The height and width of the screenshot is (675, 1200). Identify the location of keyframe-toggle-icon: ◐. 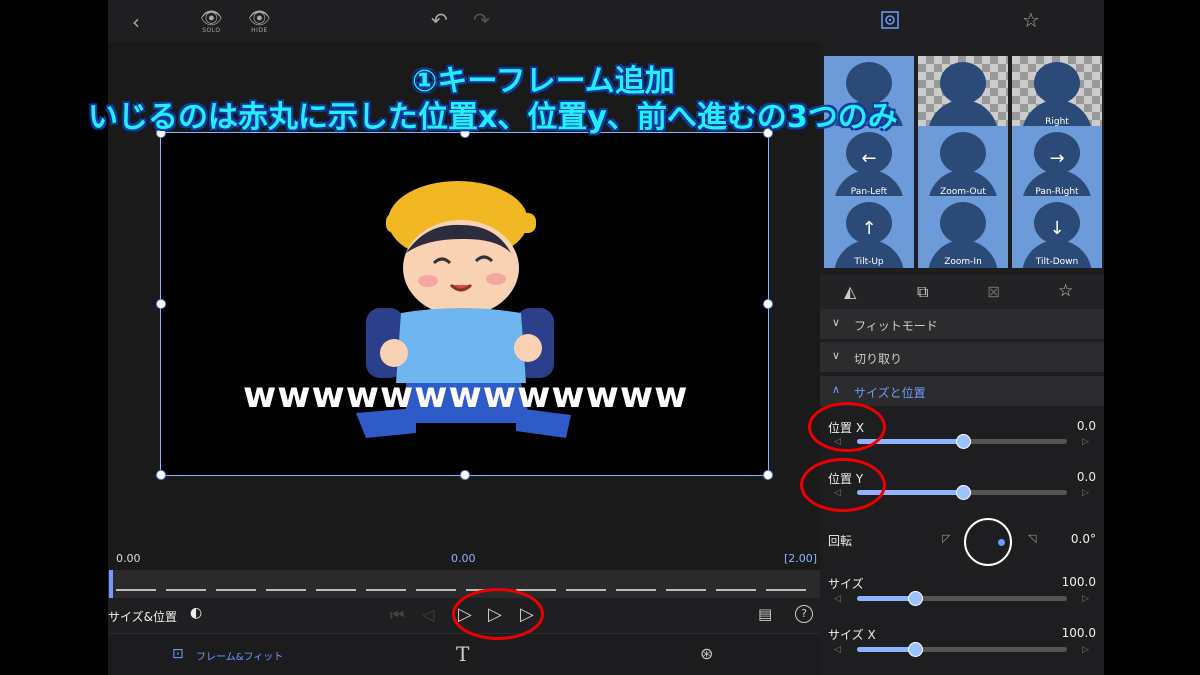
(196, 613).